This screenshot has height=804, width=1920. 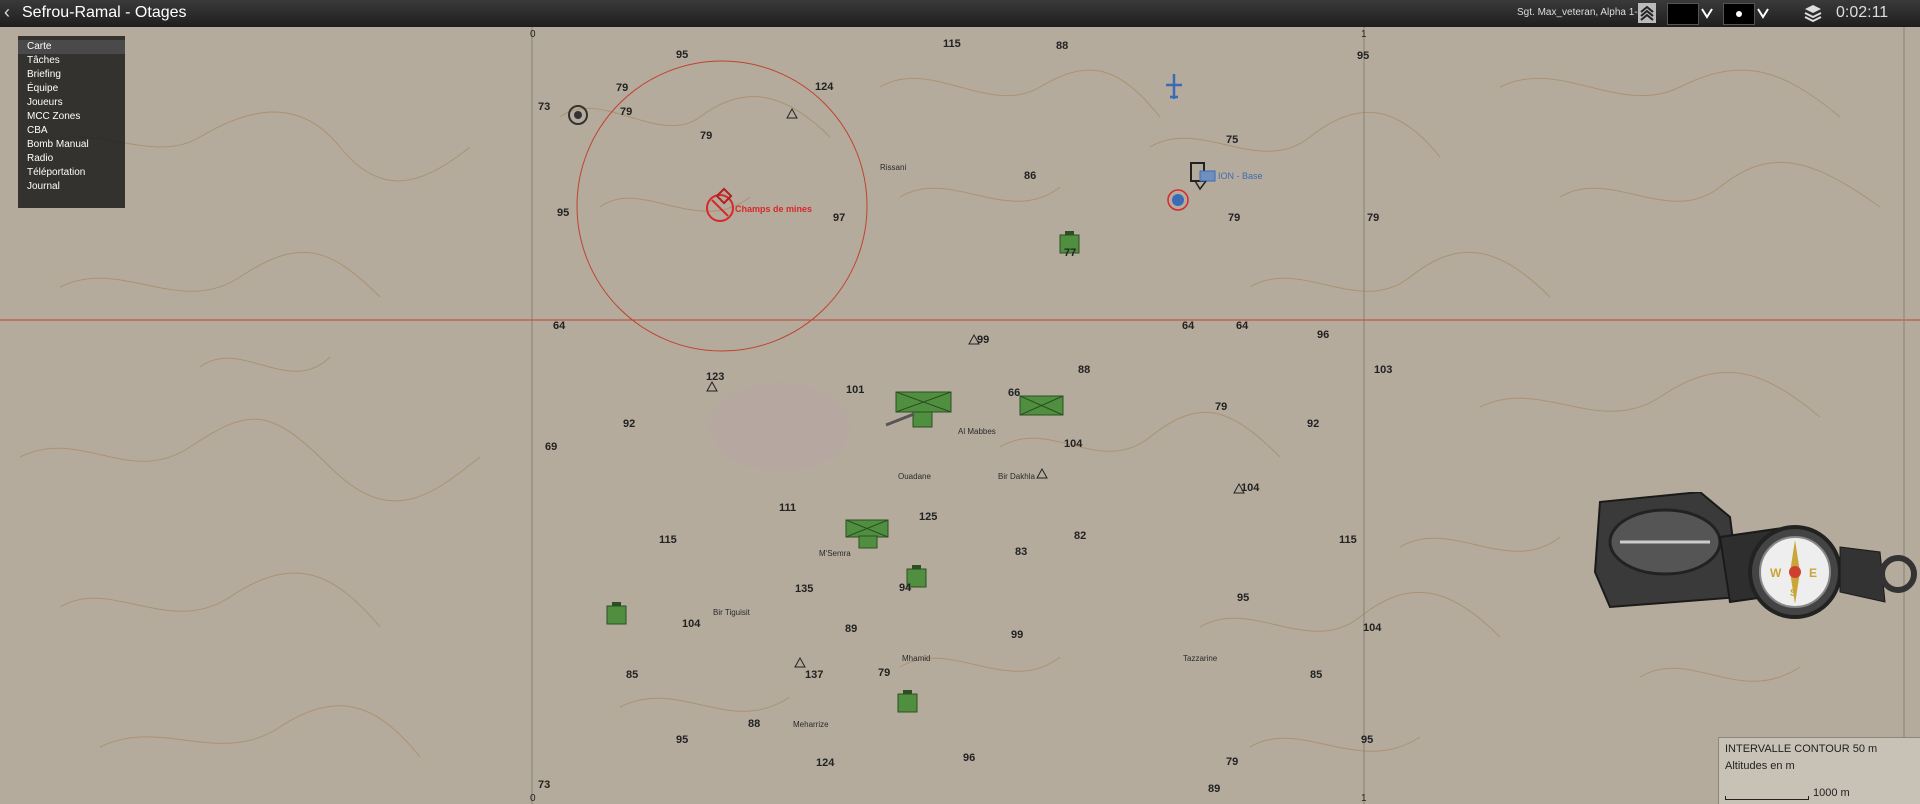 What do you see at coordinates (71, 117) in the screenshot?
I see `menu-item-mcc-zones: MCC Zones` at bounding box center [71, 117].